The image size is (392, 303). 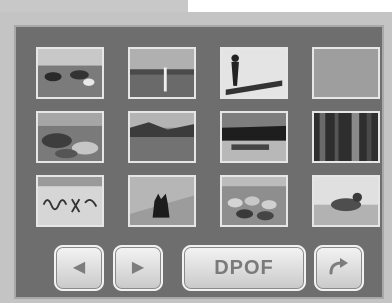 What do you see at coordinates (162, 73) in the screenshot?
I see `thumbnail-lake-sunset` at bounding box center [162, 73].